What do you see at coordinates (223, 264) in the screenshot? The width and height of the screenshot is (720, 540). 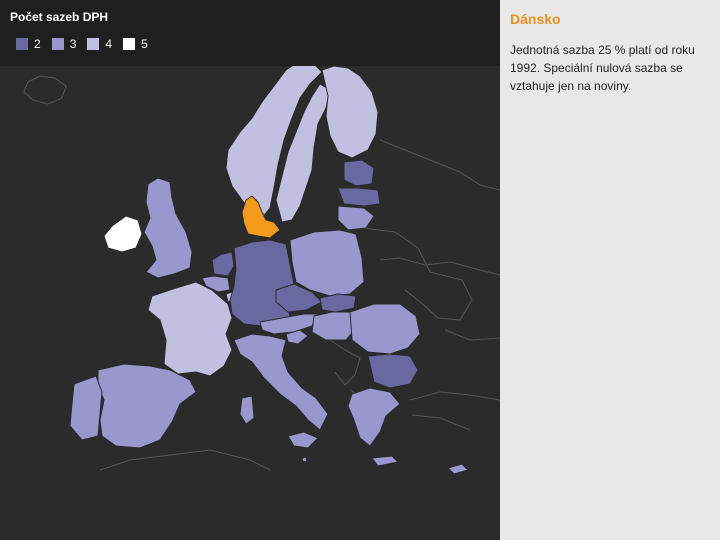 I see `region-netherlands` at bounding box center [223, 264].